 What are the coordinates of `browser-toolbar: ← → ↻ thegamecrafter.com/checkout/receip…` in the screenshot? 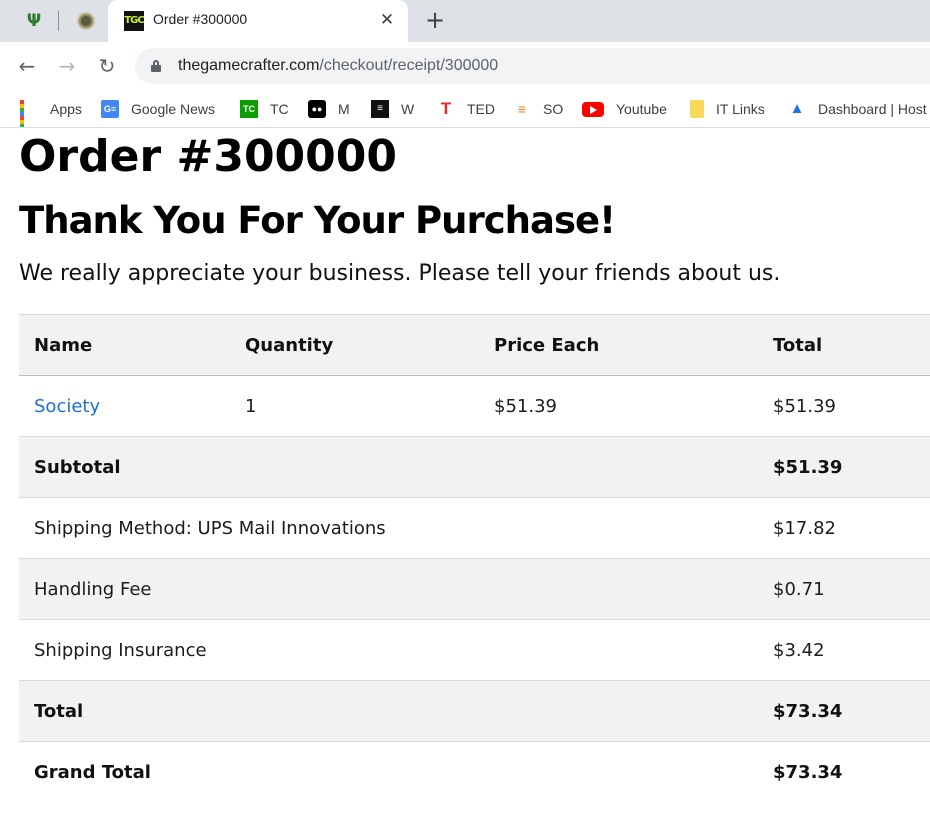 It's located at (465, 66).